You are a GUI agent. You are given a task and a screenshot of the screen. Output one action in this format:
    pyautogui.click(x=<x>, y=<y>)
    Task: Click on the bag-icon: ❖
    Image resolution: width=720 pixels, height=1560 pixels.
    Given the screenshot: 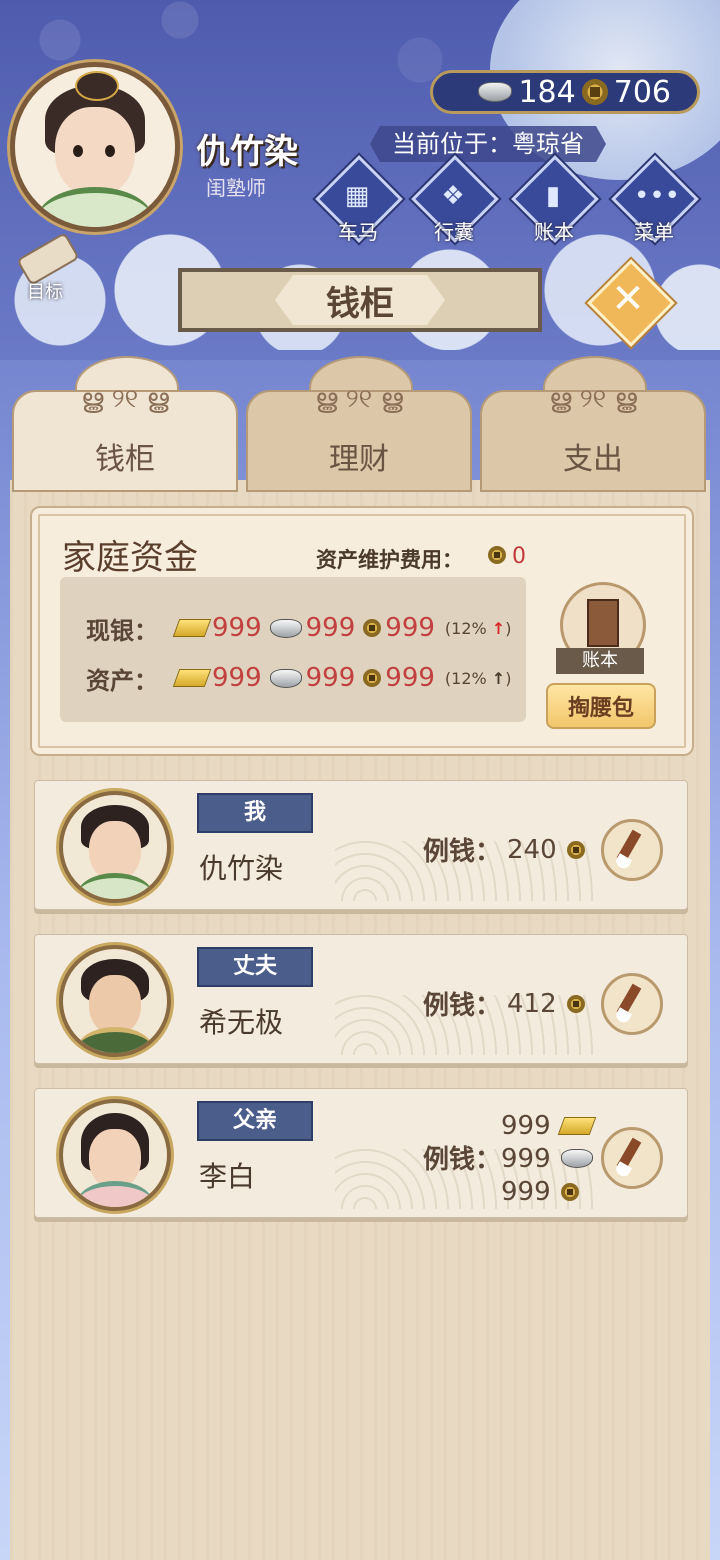 What is the action you would take?
    pyautogui.click(x=453, y=196)
    